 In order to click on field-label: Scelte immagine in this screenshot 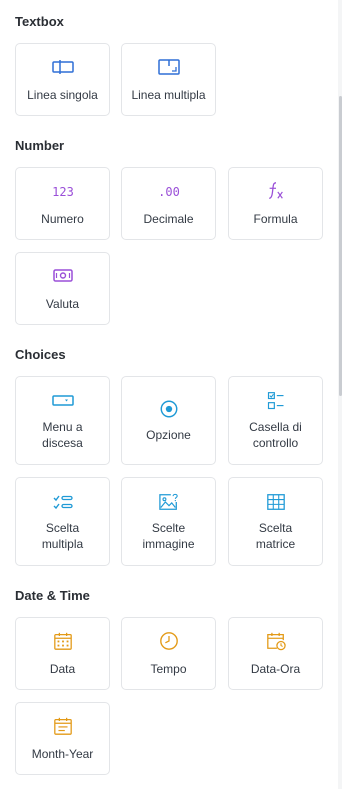, I will do `click(168, 535)`.